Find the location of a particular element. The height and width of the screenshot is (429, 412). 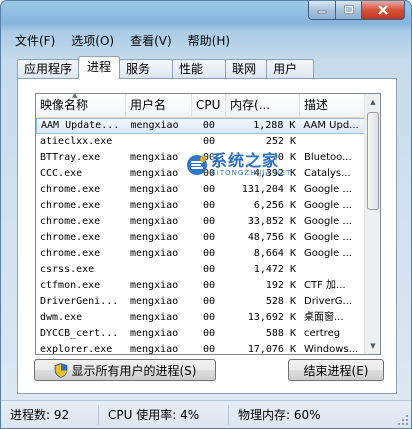

column-label: 描述 is located at coordinates (316, 105).